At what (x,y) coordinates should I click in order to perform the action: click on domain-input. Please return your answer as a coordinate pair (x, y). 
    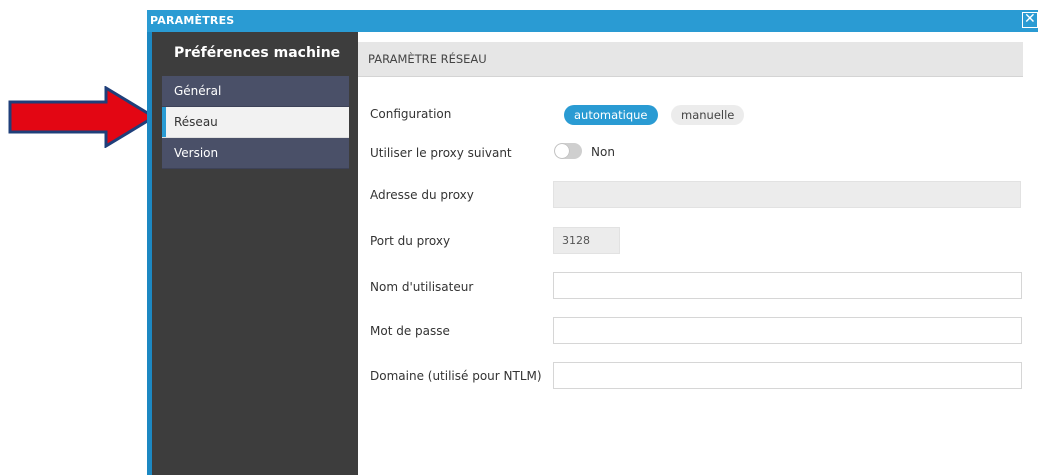
    Looking at the image, I should click on (787, 375).